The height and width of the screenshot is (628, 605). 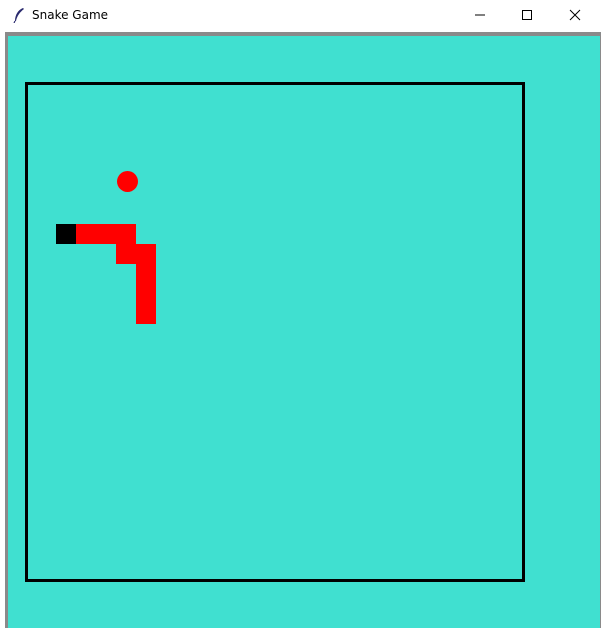 I want to click on maximize-button, so click(x=527, y=15).